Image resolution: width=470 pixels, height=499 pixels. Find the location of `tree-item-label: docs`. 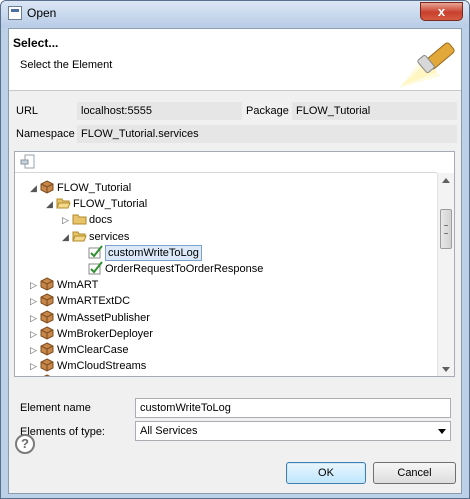

tree-item-label: docs is located at coordinates (101, 220).